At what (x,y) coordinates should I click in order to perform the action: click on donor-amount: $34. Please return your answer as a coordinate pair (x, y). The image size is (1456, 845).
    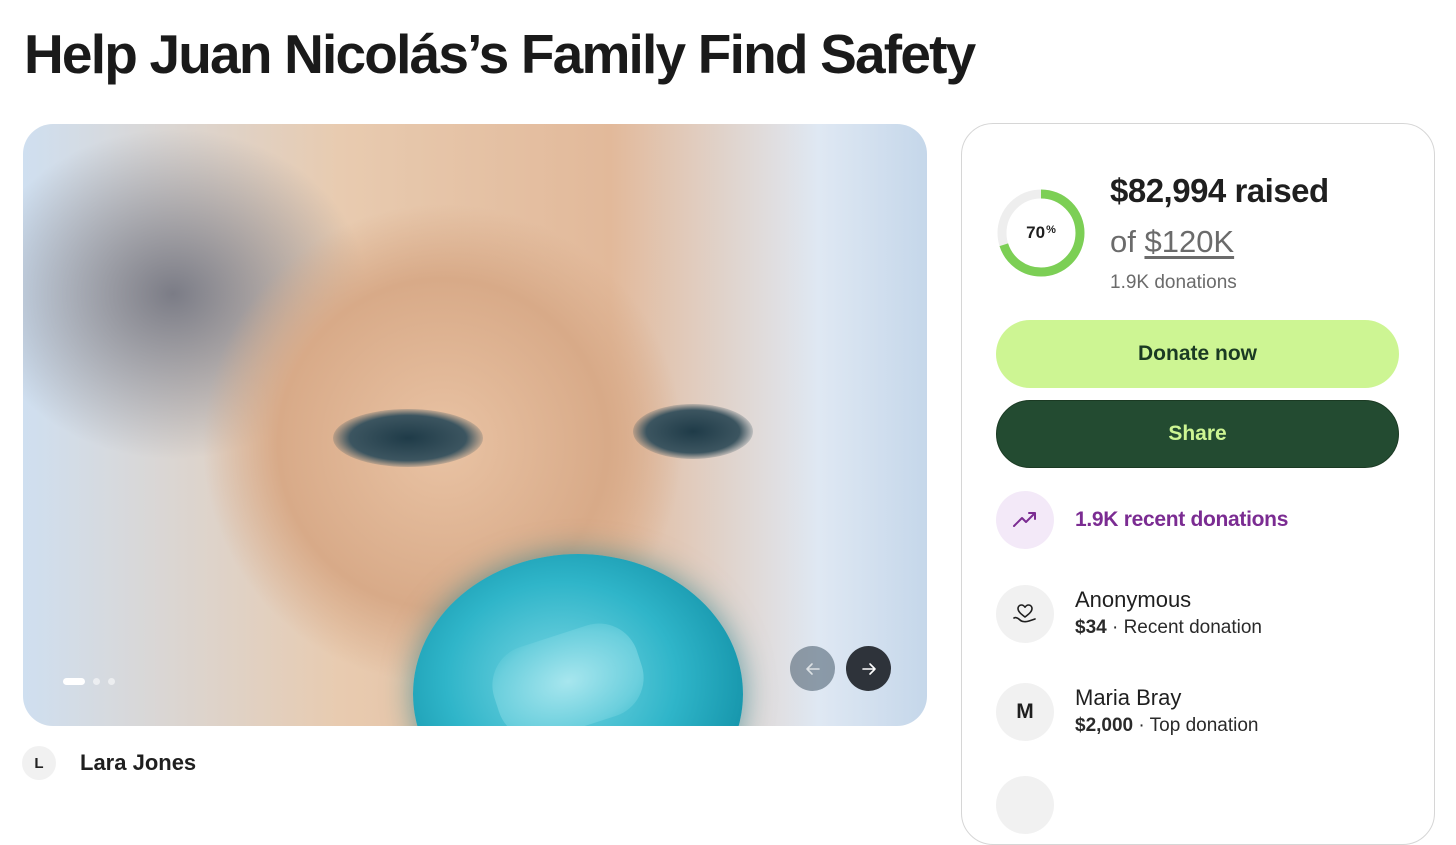
    Looking at the image, I should click on (1091, 627).